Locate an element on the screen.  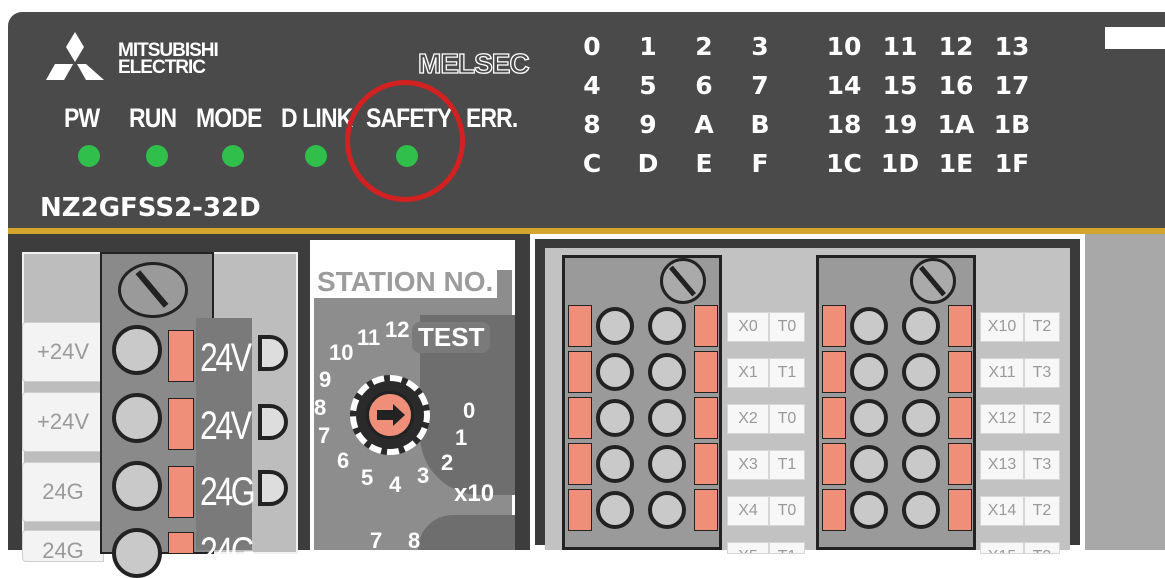
io-indicator-13: 13 is located at coordinates (1012, 46).